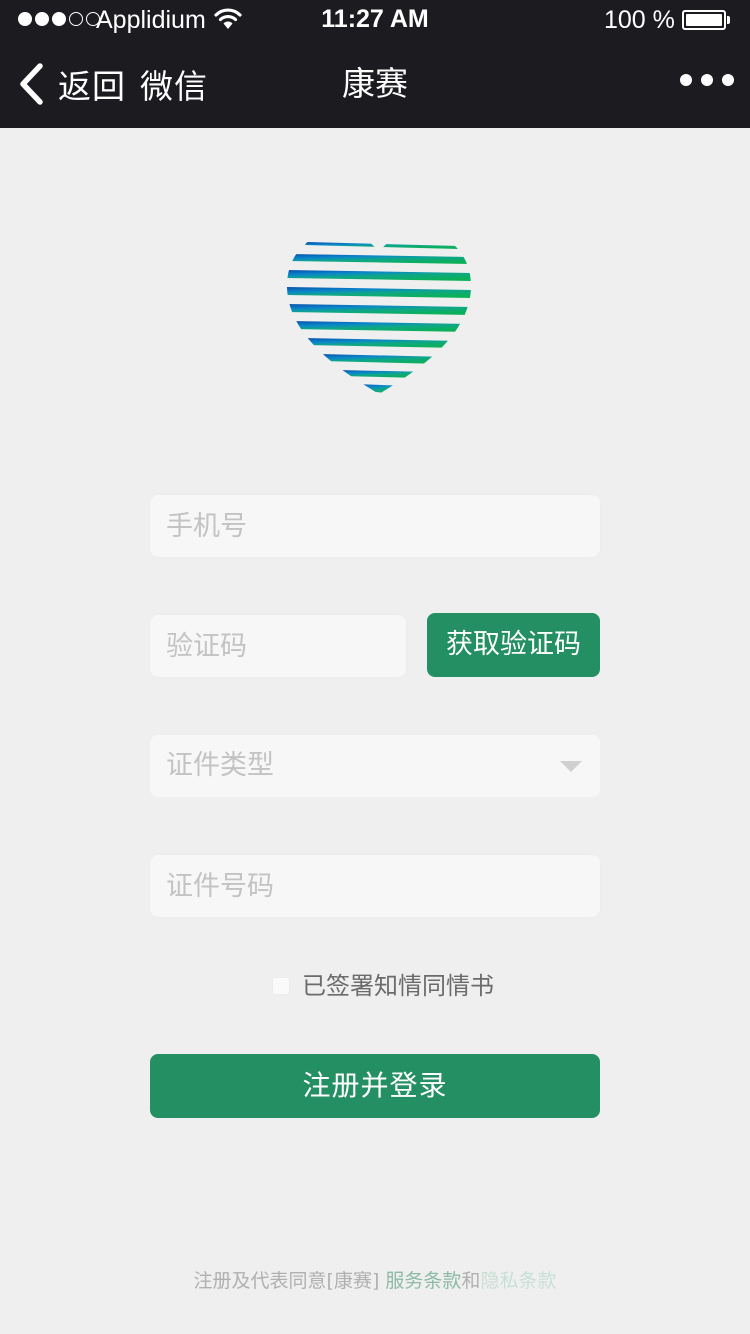 The width and height of the screenshot is (750, 1334). What do you see at coordinates (518, 1281) in the screenshot?
I see `privacy-terms-link: 隐私条款` at bounding box center [518, 1281].